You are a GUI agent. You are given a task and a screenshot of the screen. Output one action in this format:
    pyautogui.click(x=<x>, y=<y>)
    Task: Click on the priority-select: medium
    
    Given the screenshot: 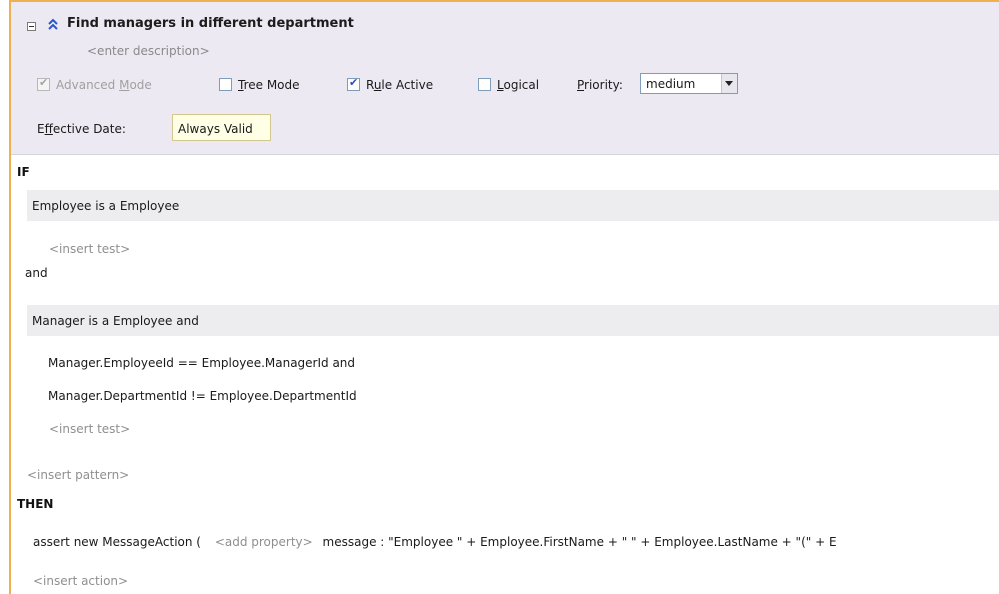 What is the action you would take?
    pyautogui.click(x=689, y=83)
    